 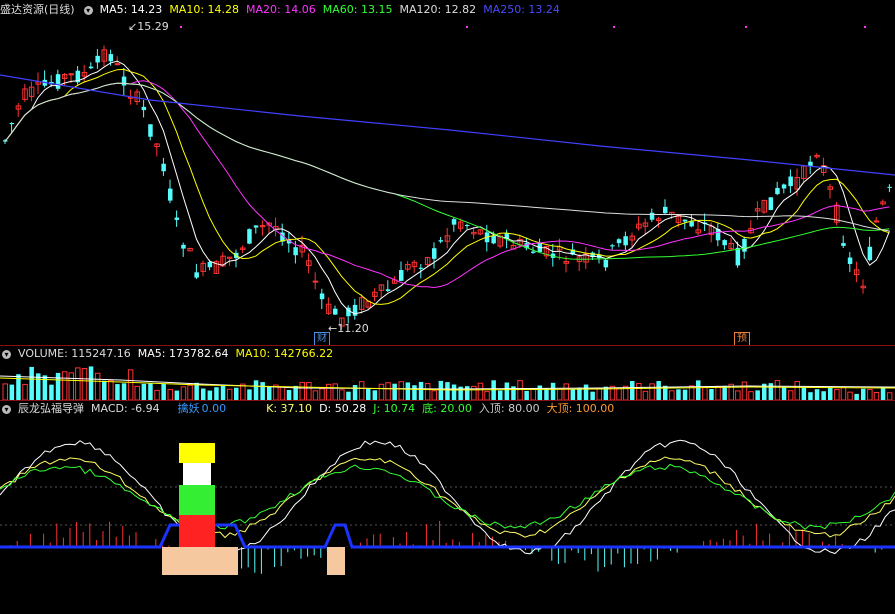 What do you see at coordinates (204, 9) in the screenshot?
I see `ma10-label: MA10: 14.28` at bounding box center [204, 9].